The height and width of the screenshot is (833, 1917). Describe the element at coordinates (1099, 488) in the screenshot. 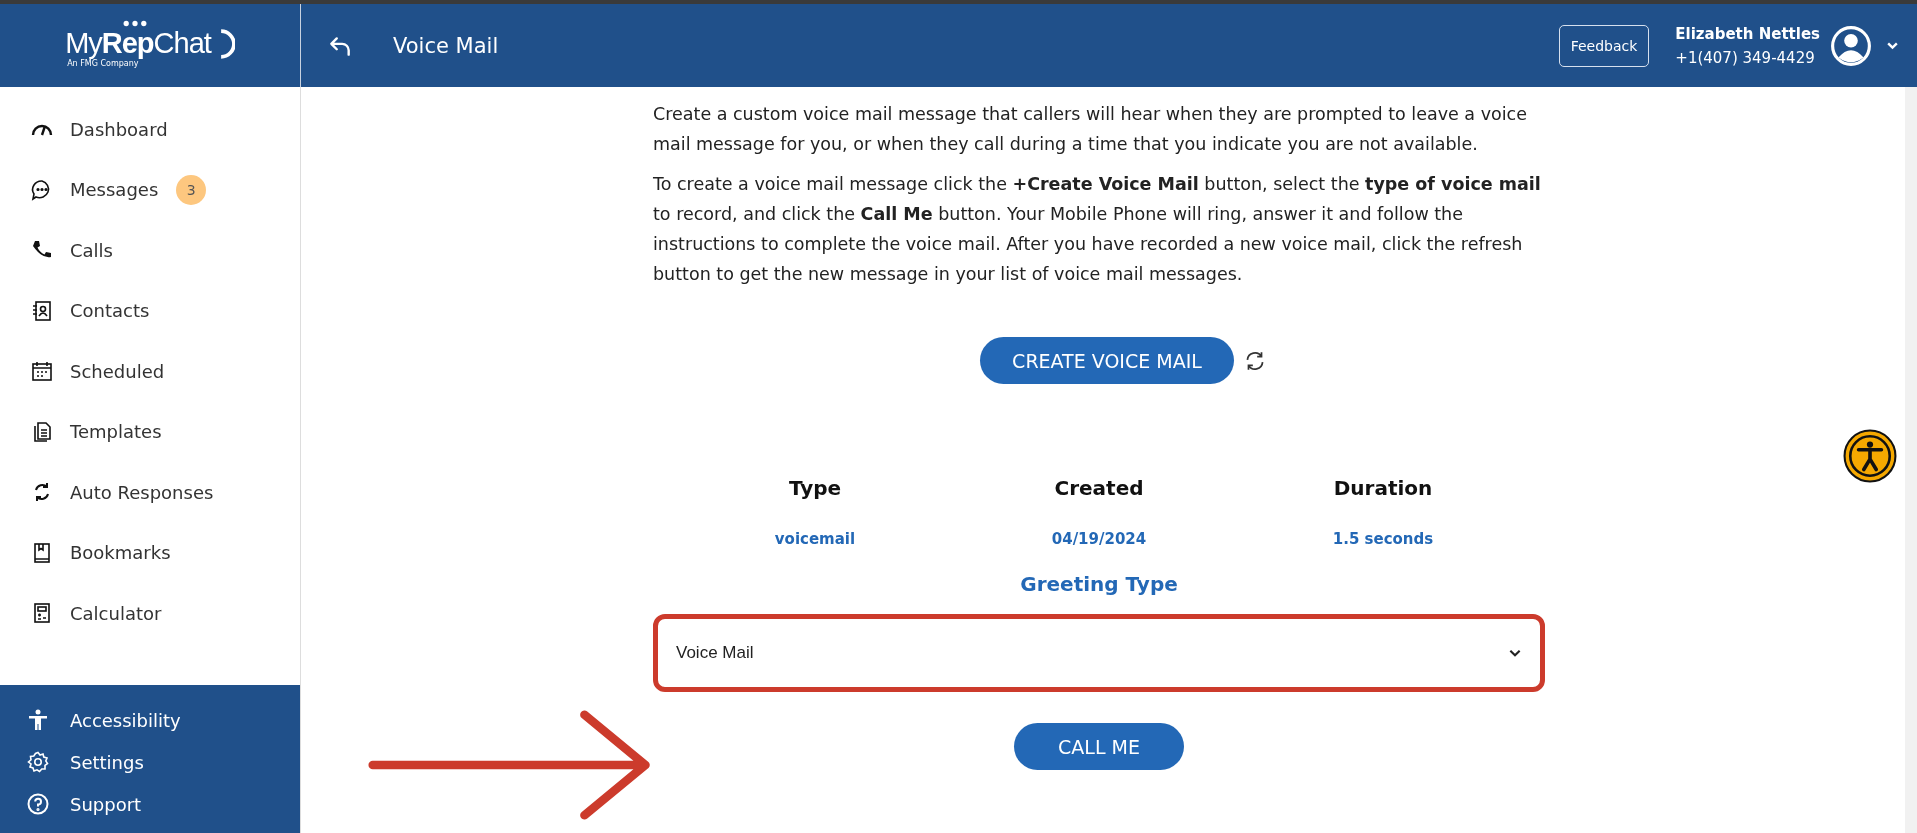

I see `column-header: Created` at that location.